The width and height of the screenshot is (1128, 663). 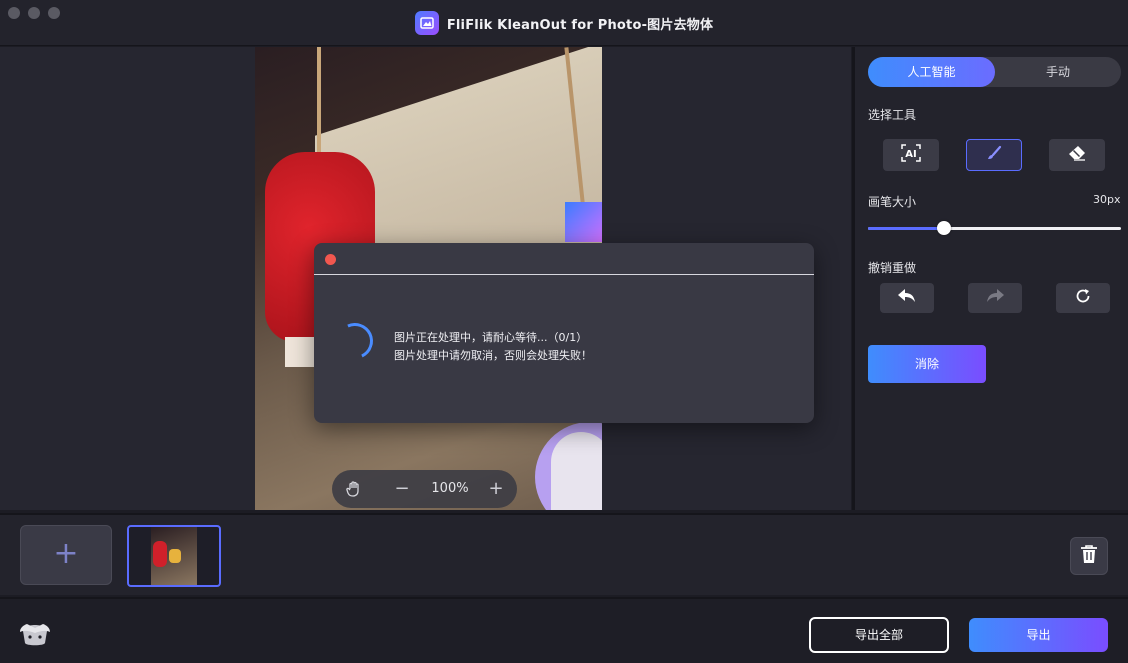 I want to click on zoom-control: − 100% +, so click(x=424, y=489).